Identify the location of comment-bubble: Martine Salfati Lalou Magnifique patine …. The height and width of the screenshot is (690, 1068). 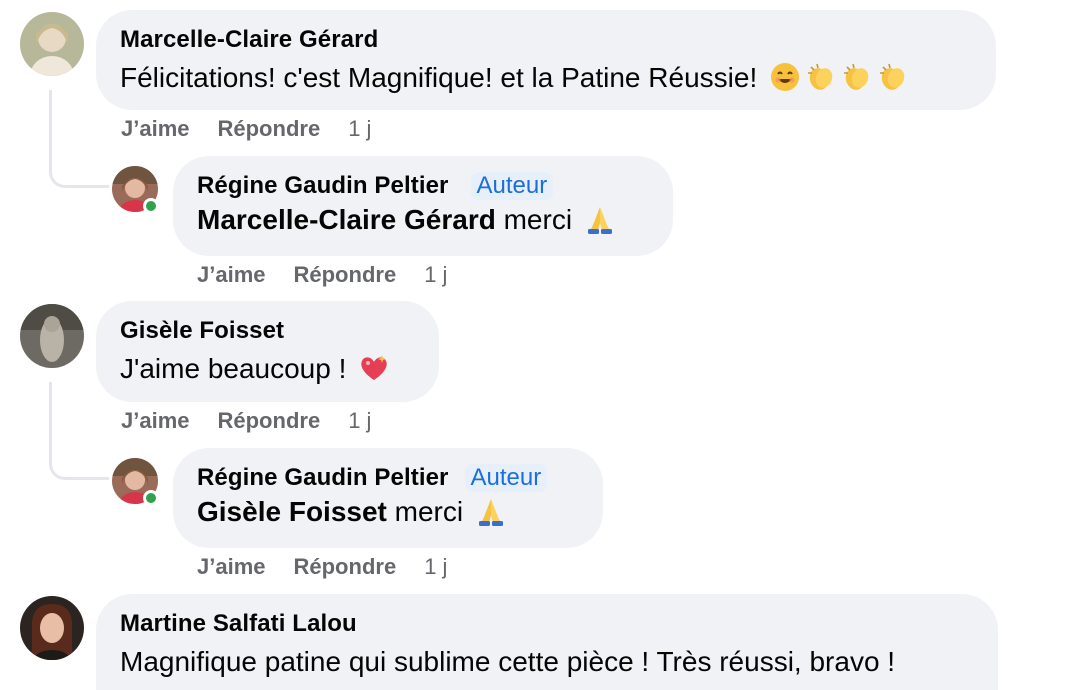
(547, 642).